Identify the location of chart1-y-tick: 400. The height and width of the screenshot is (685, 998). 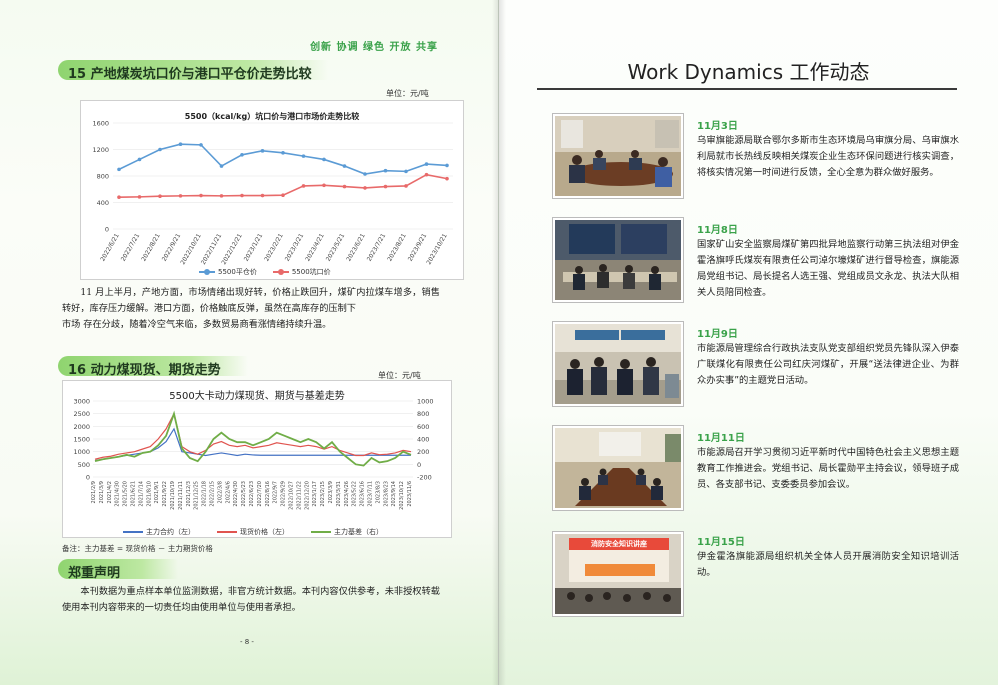
(103, 203).